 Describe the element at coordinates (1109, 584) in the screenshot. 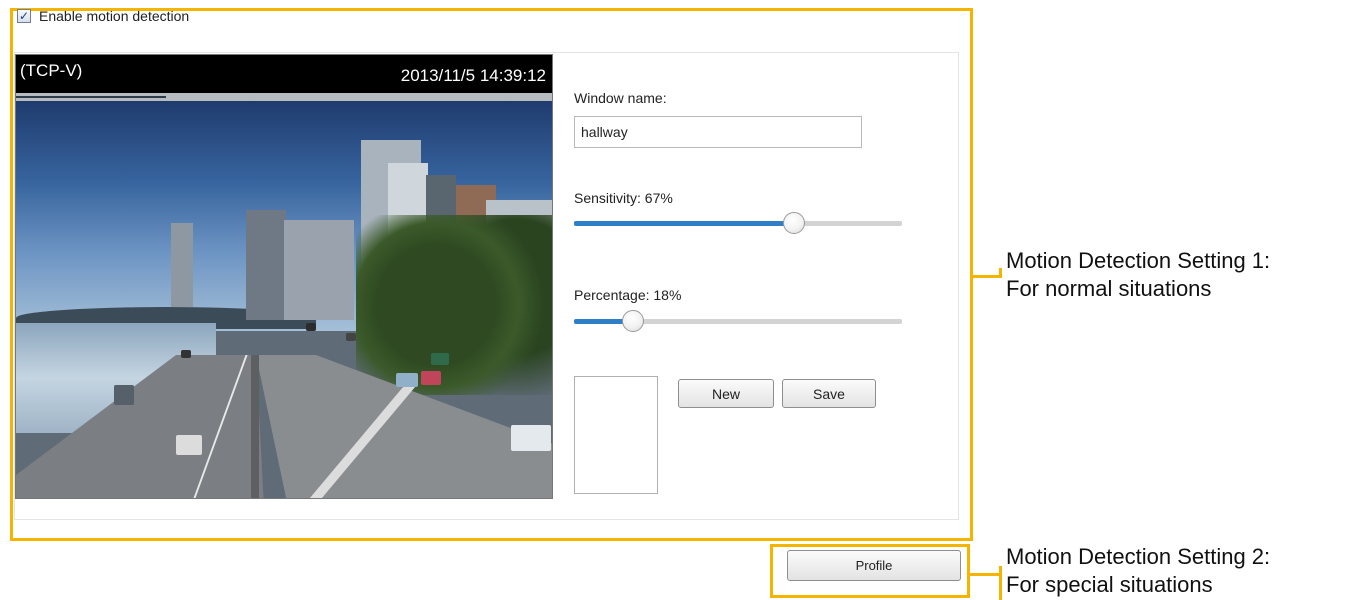

I see `setting-2-subtitle: For special situations` at that location.